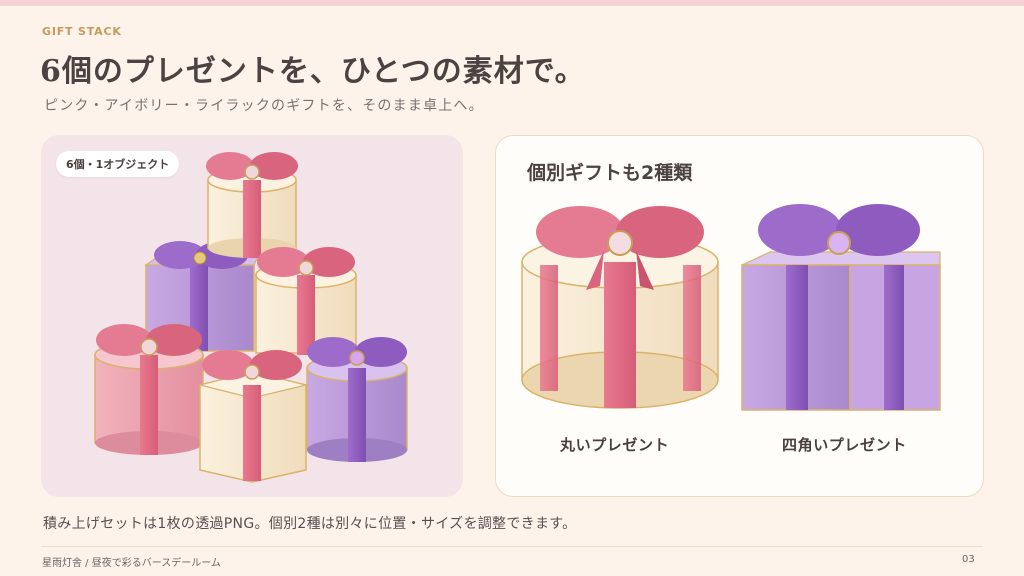 Image resolution: width=1024 pixels, height=576 pixels. I want to click on round-gift-label: 丸いプレゼント, so click(615, 445).